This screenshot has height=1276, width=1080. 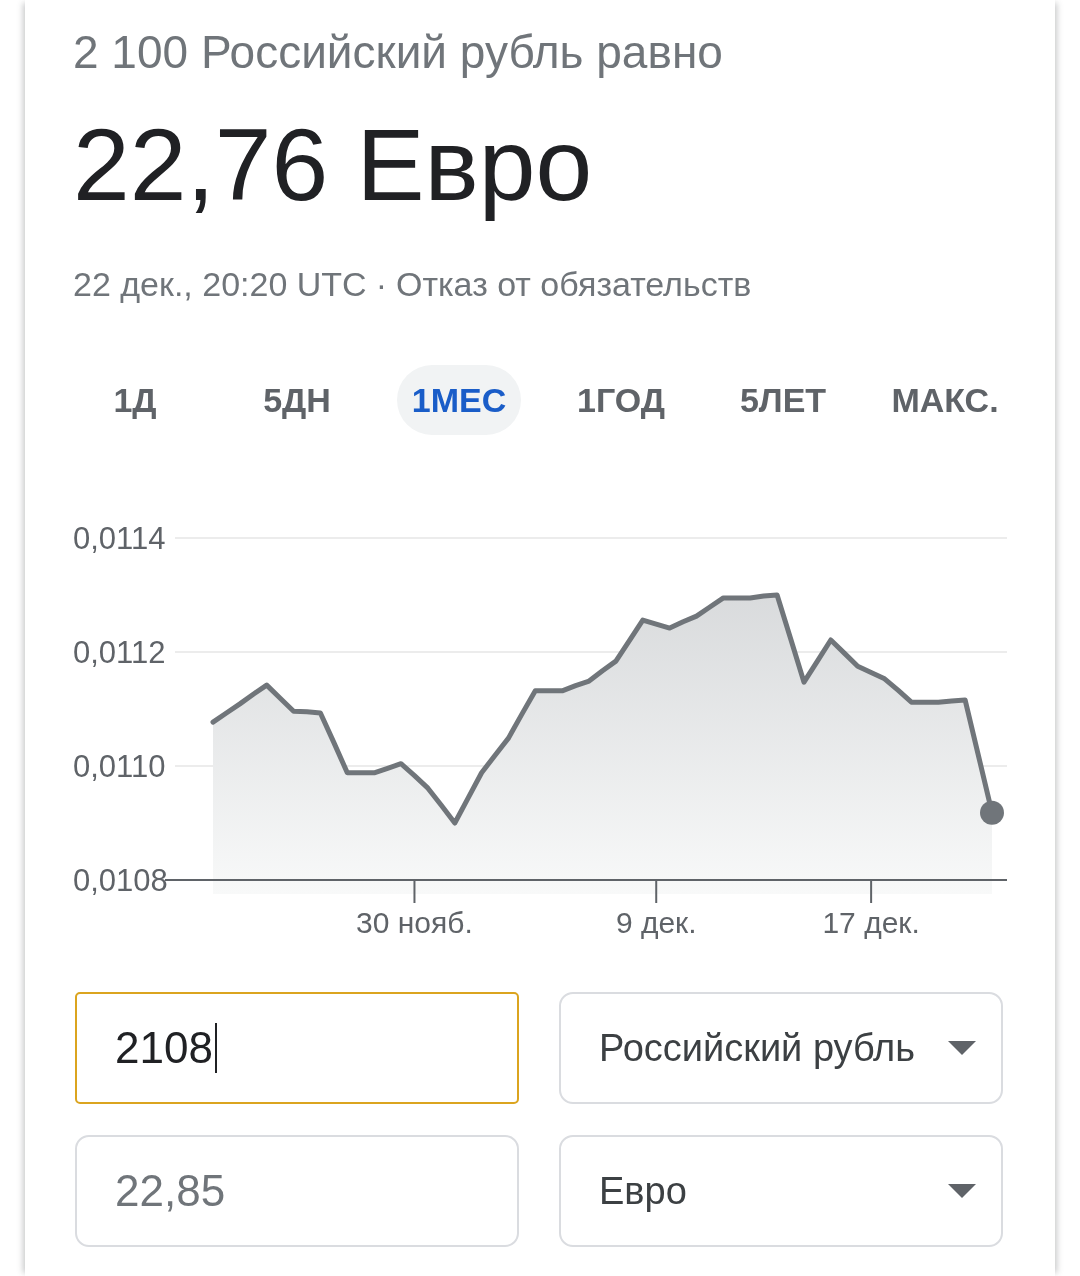 I want to click on y-axis-label: 0,0114, so click(x=119, y=539).